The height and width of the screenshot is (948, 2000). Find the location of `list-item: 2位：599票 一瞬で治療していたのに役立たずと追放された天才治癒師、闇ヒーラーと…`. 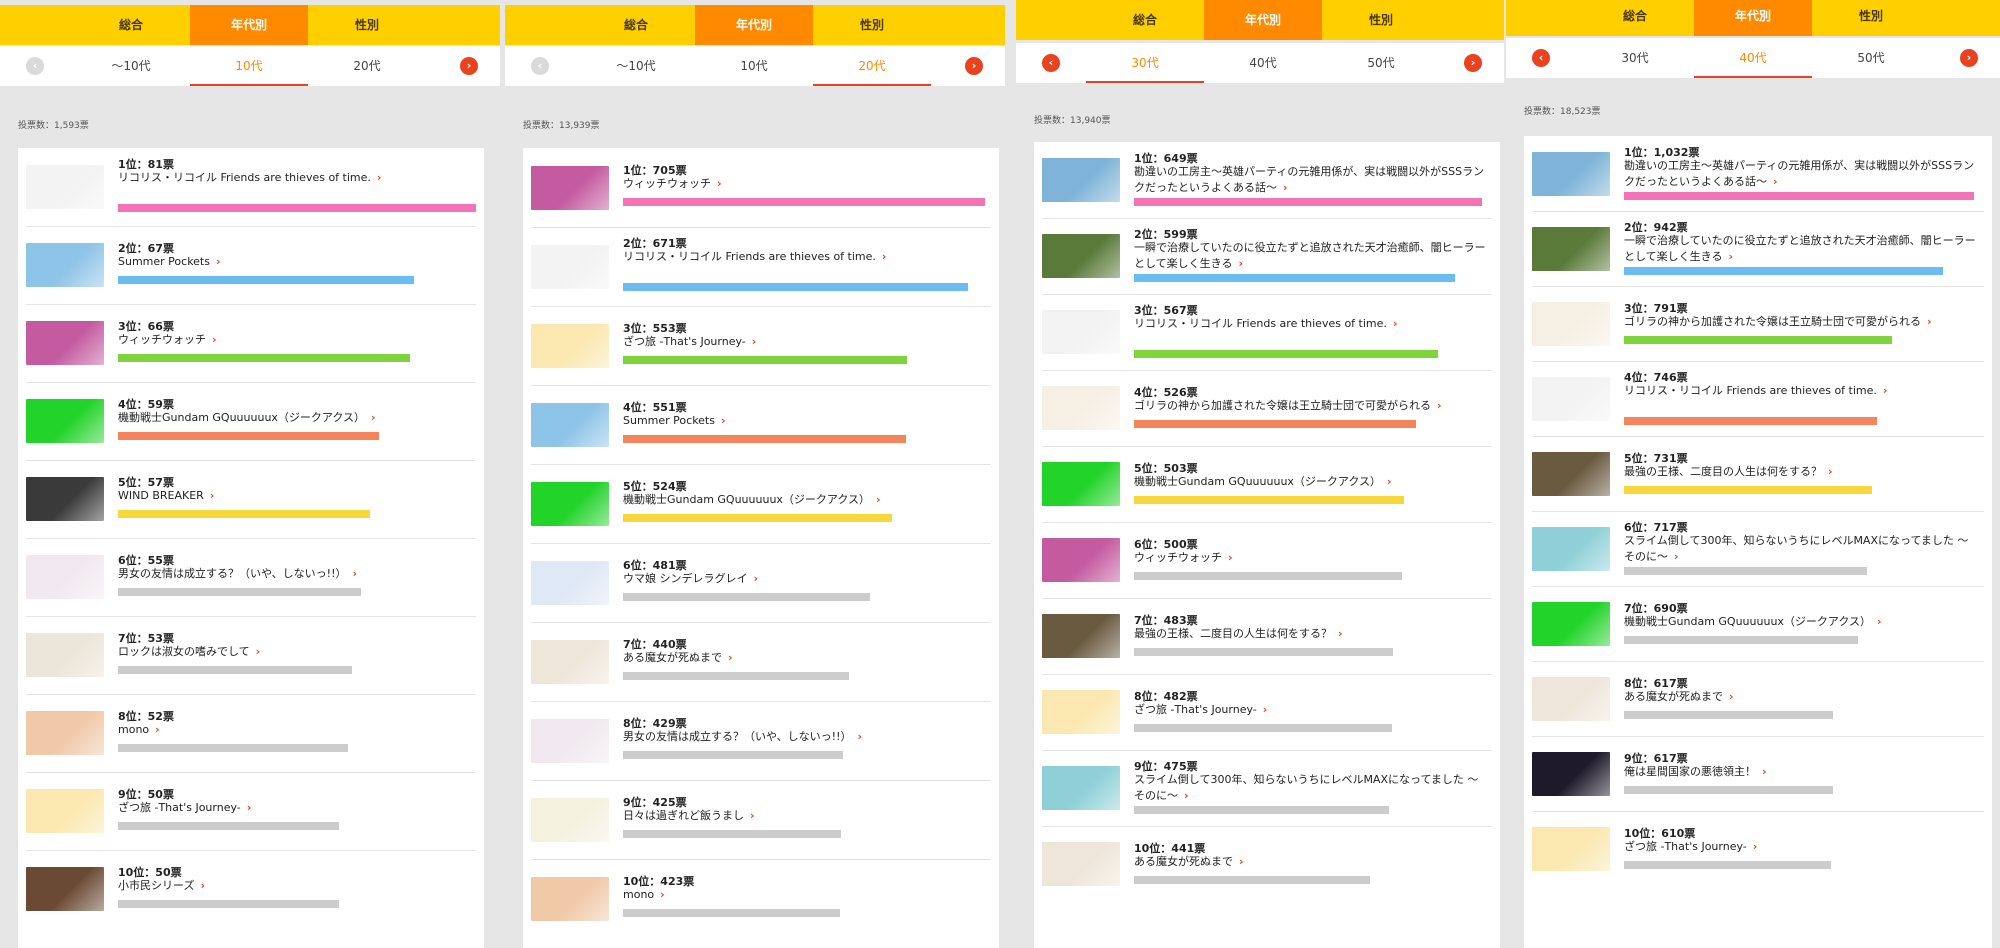

list-item: 2位：599票 一瞬で治療していたのに役立たずと追放された天才治癒師、闇ヒーラーと… is located at coordinates (1267, 256).